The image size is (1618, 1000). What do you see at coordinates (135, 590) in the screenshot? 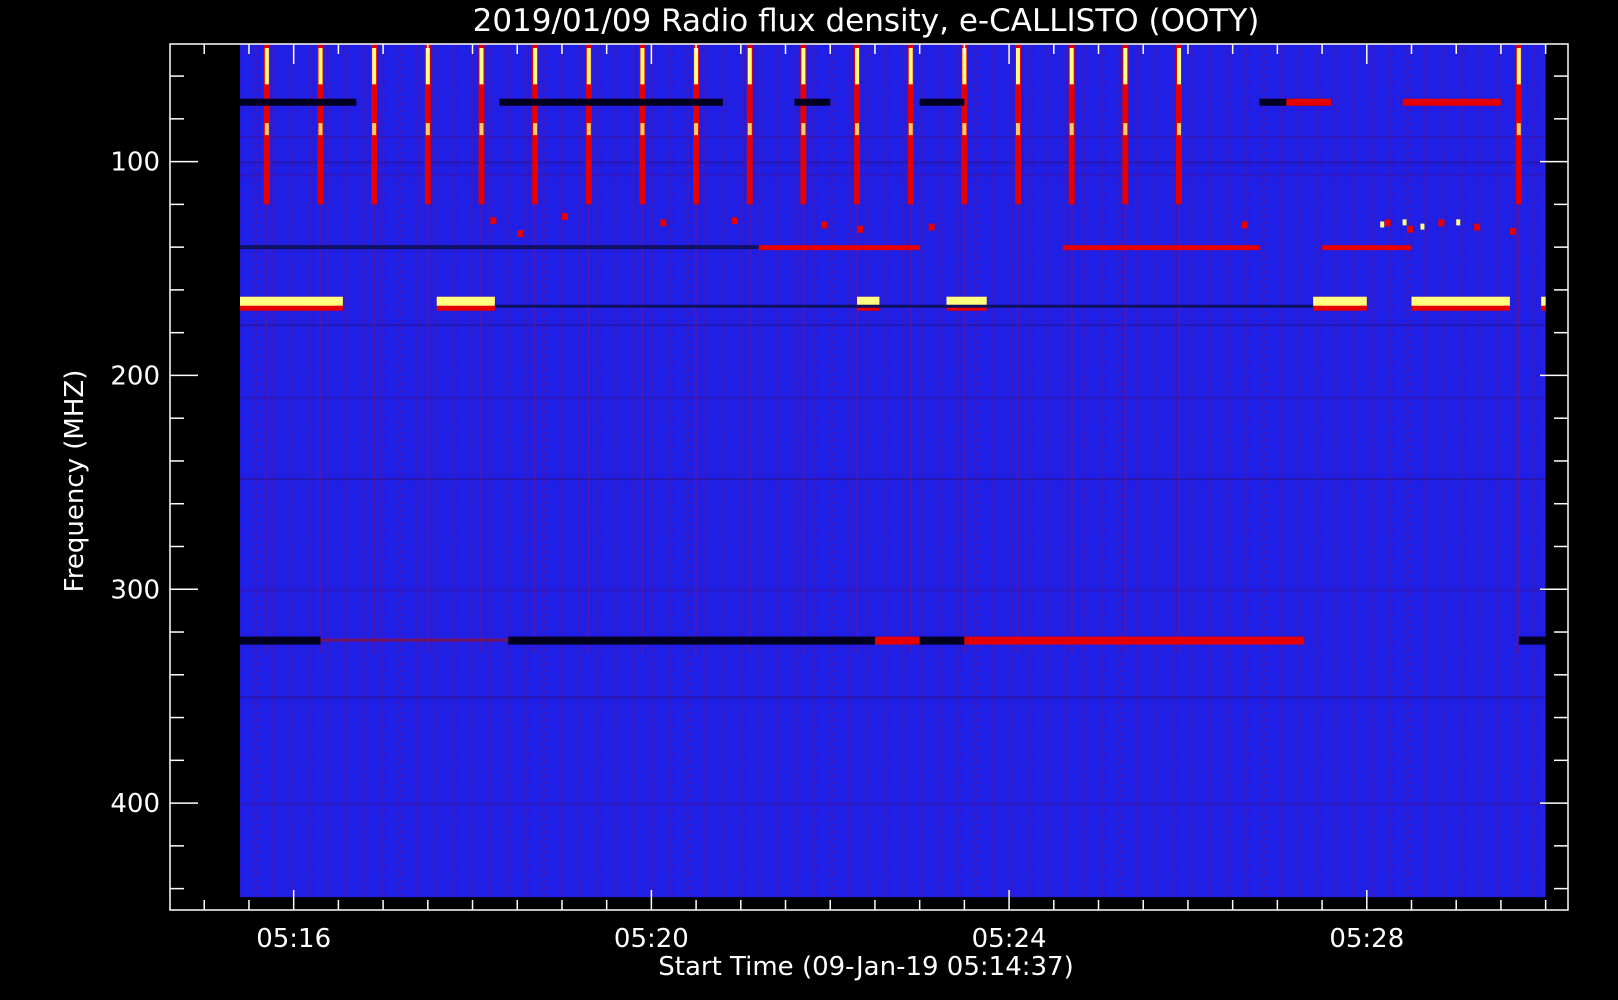
I see `y-tick-label: 300` at bounding box center [135, 590].